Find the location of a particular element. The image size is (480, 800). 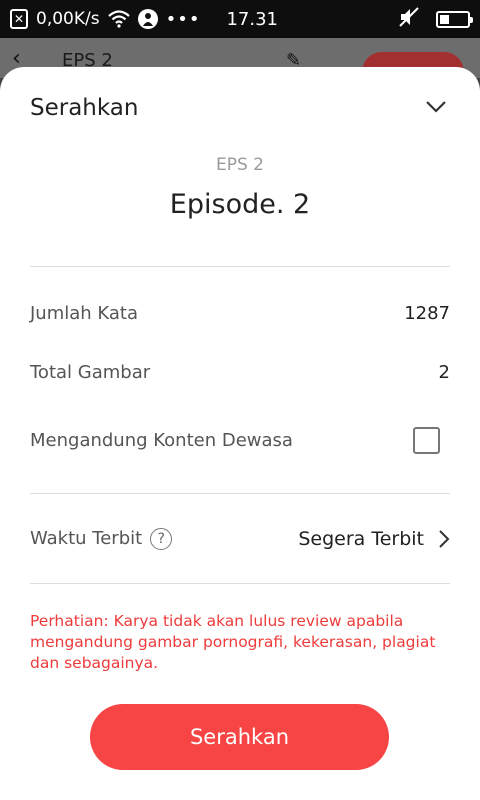

wifi-icon is located at coordinates (118, 19).